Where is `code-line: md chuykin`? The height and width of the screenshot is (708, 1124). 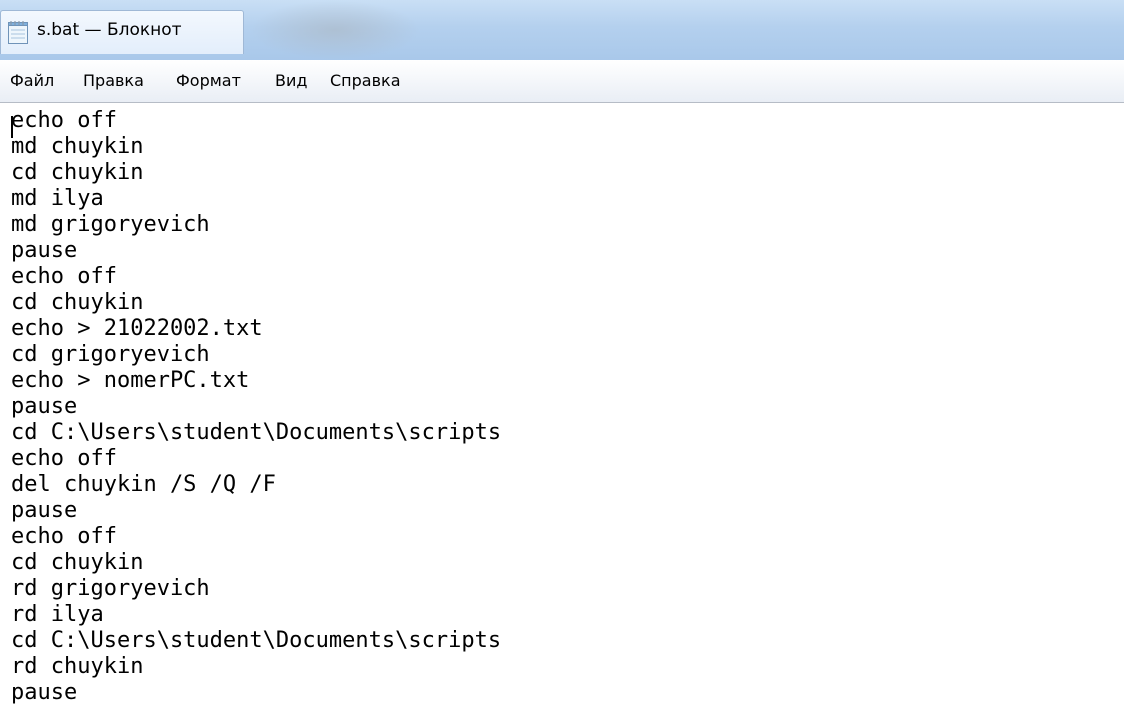 code-line: md chuykin is located at coordinates (77, 146).